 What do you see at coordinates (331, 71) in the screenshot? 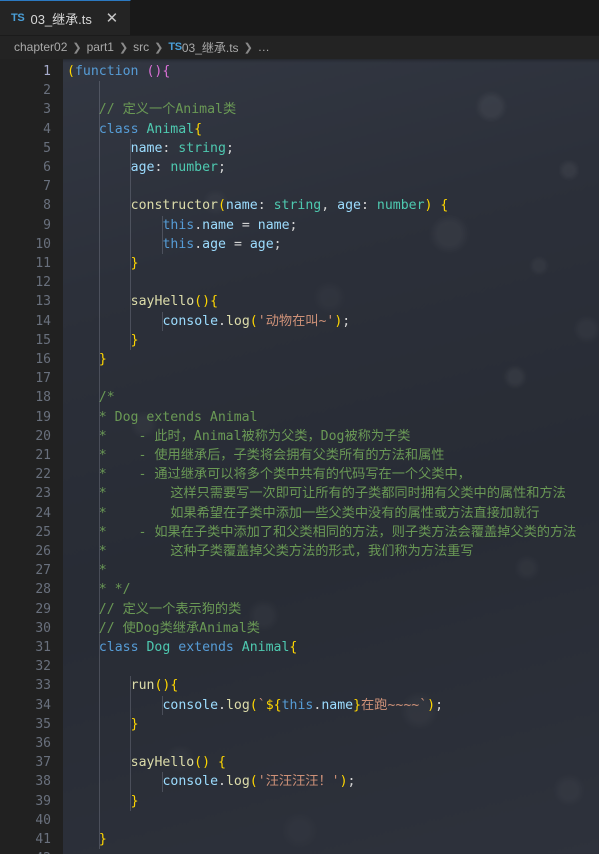
I see `code-line: (function (){` at bounding box center [331, 71].